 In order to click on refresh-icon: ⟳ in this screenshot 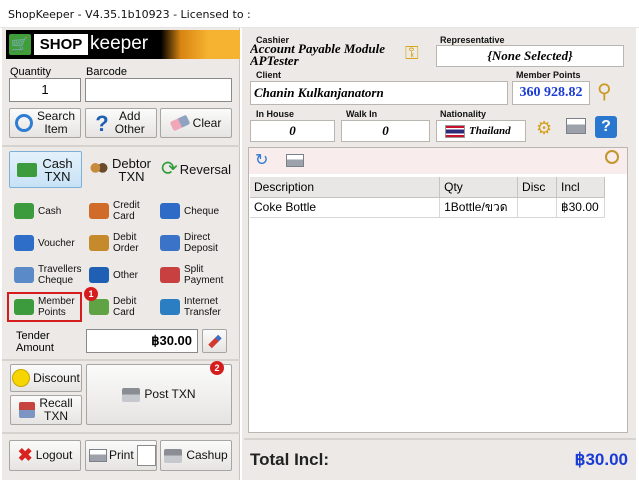, I will do `click(169, 169)`.